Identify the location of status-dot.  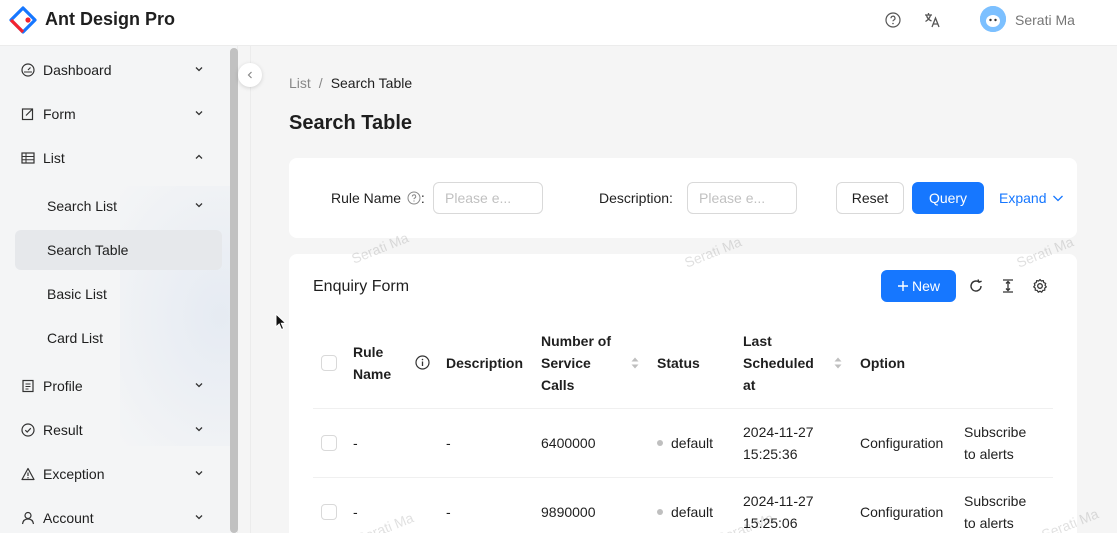
(660, 512).